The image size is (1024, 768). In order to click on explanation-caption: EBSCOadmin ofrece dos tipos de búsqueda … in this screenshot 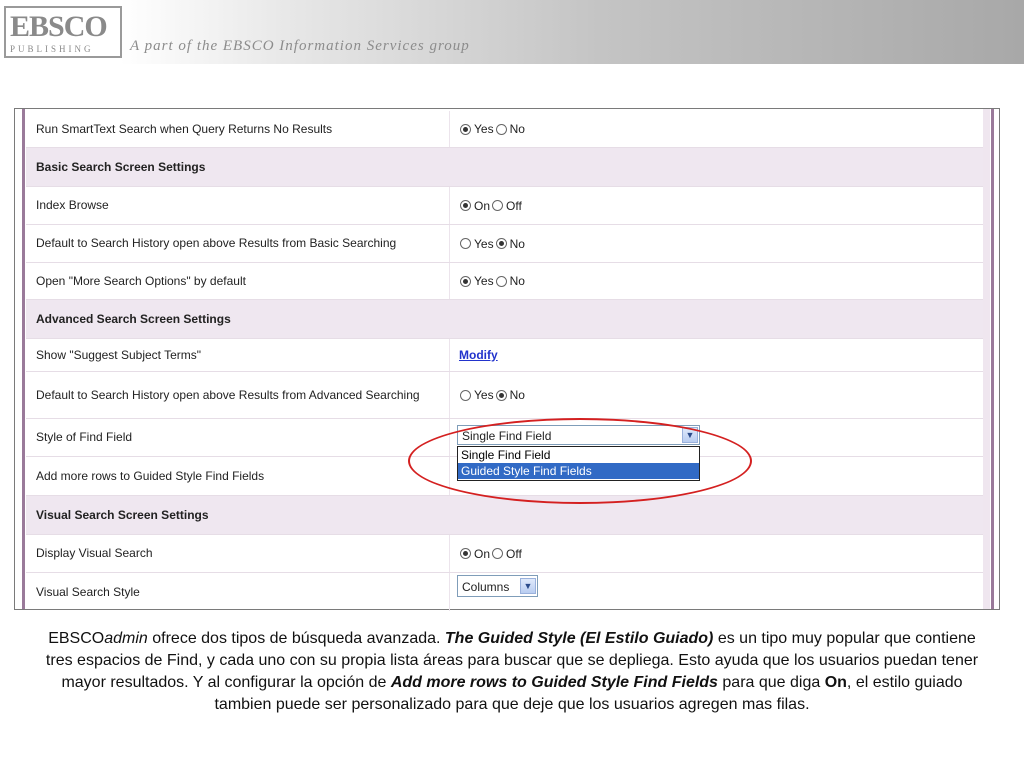, I will do `click(512, 672)`.